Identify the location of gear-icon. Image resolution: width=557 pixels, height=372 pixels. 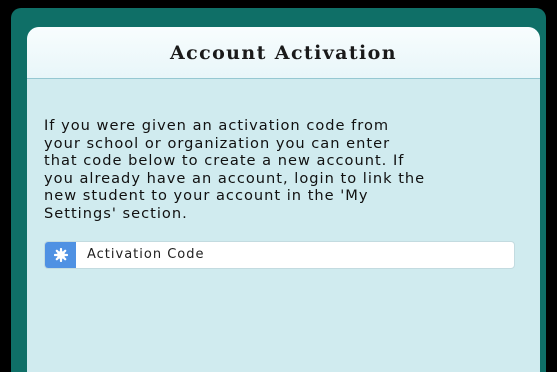
(60, 254).